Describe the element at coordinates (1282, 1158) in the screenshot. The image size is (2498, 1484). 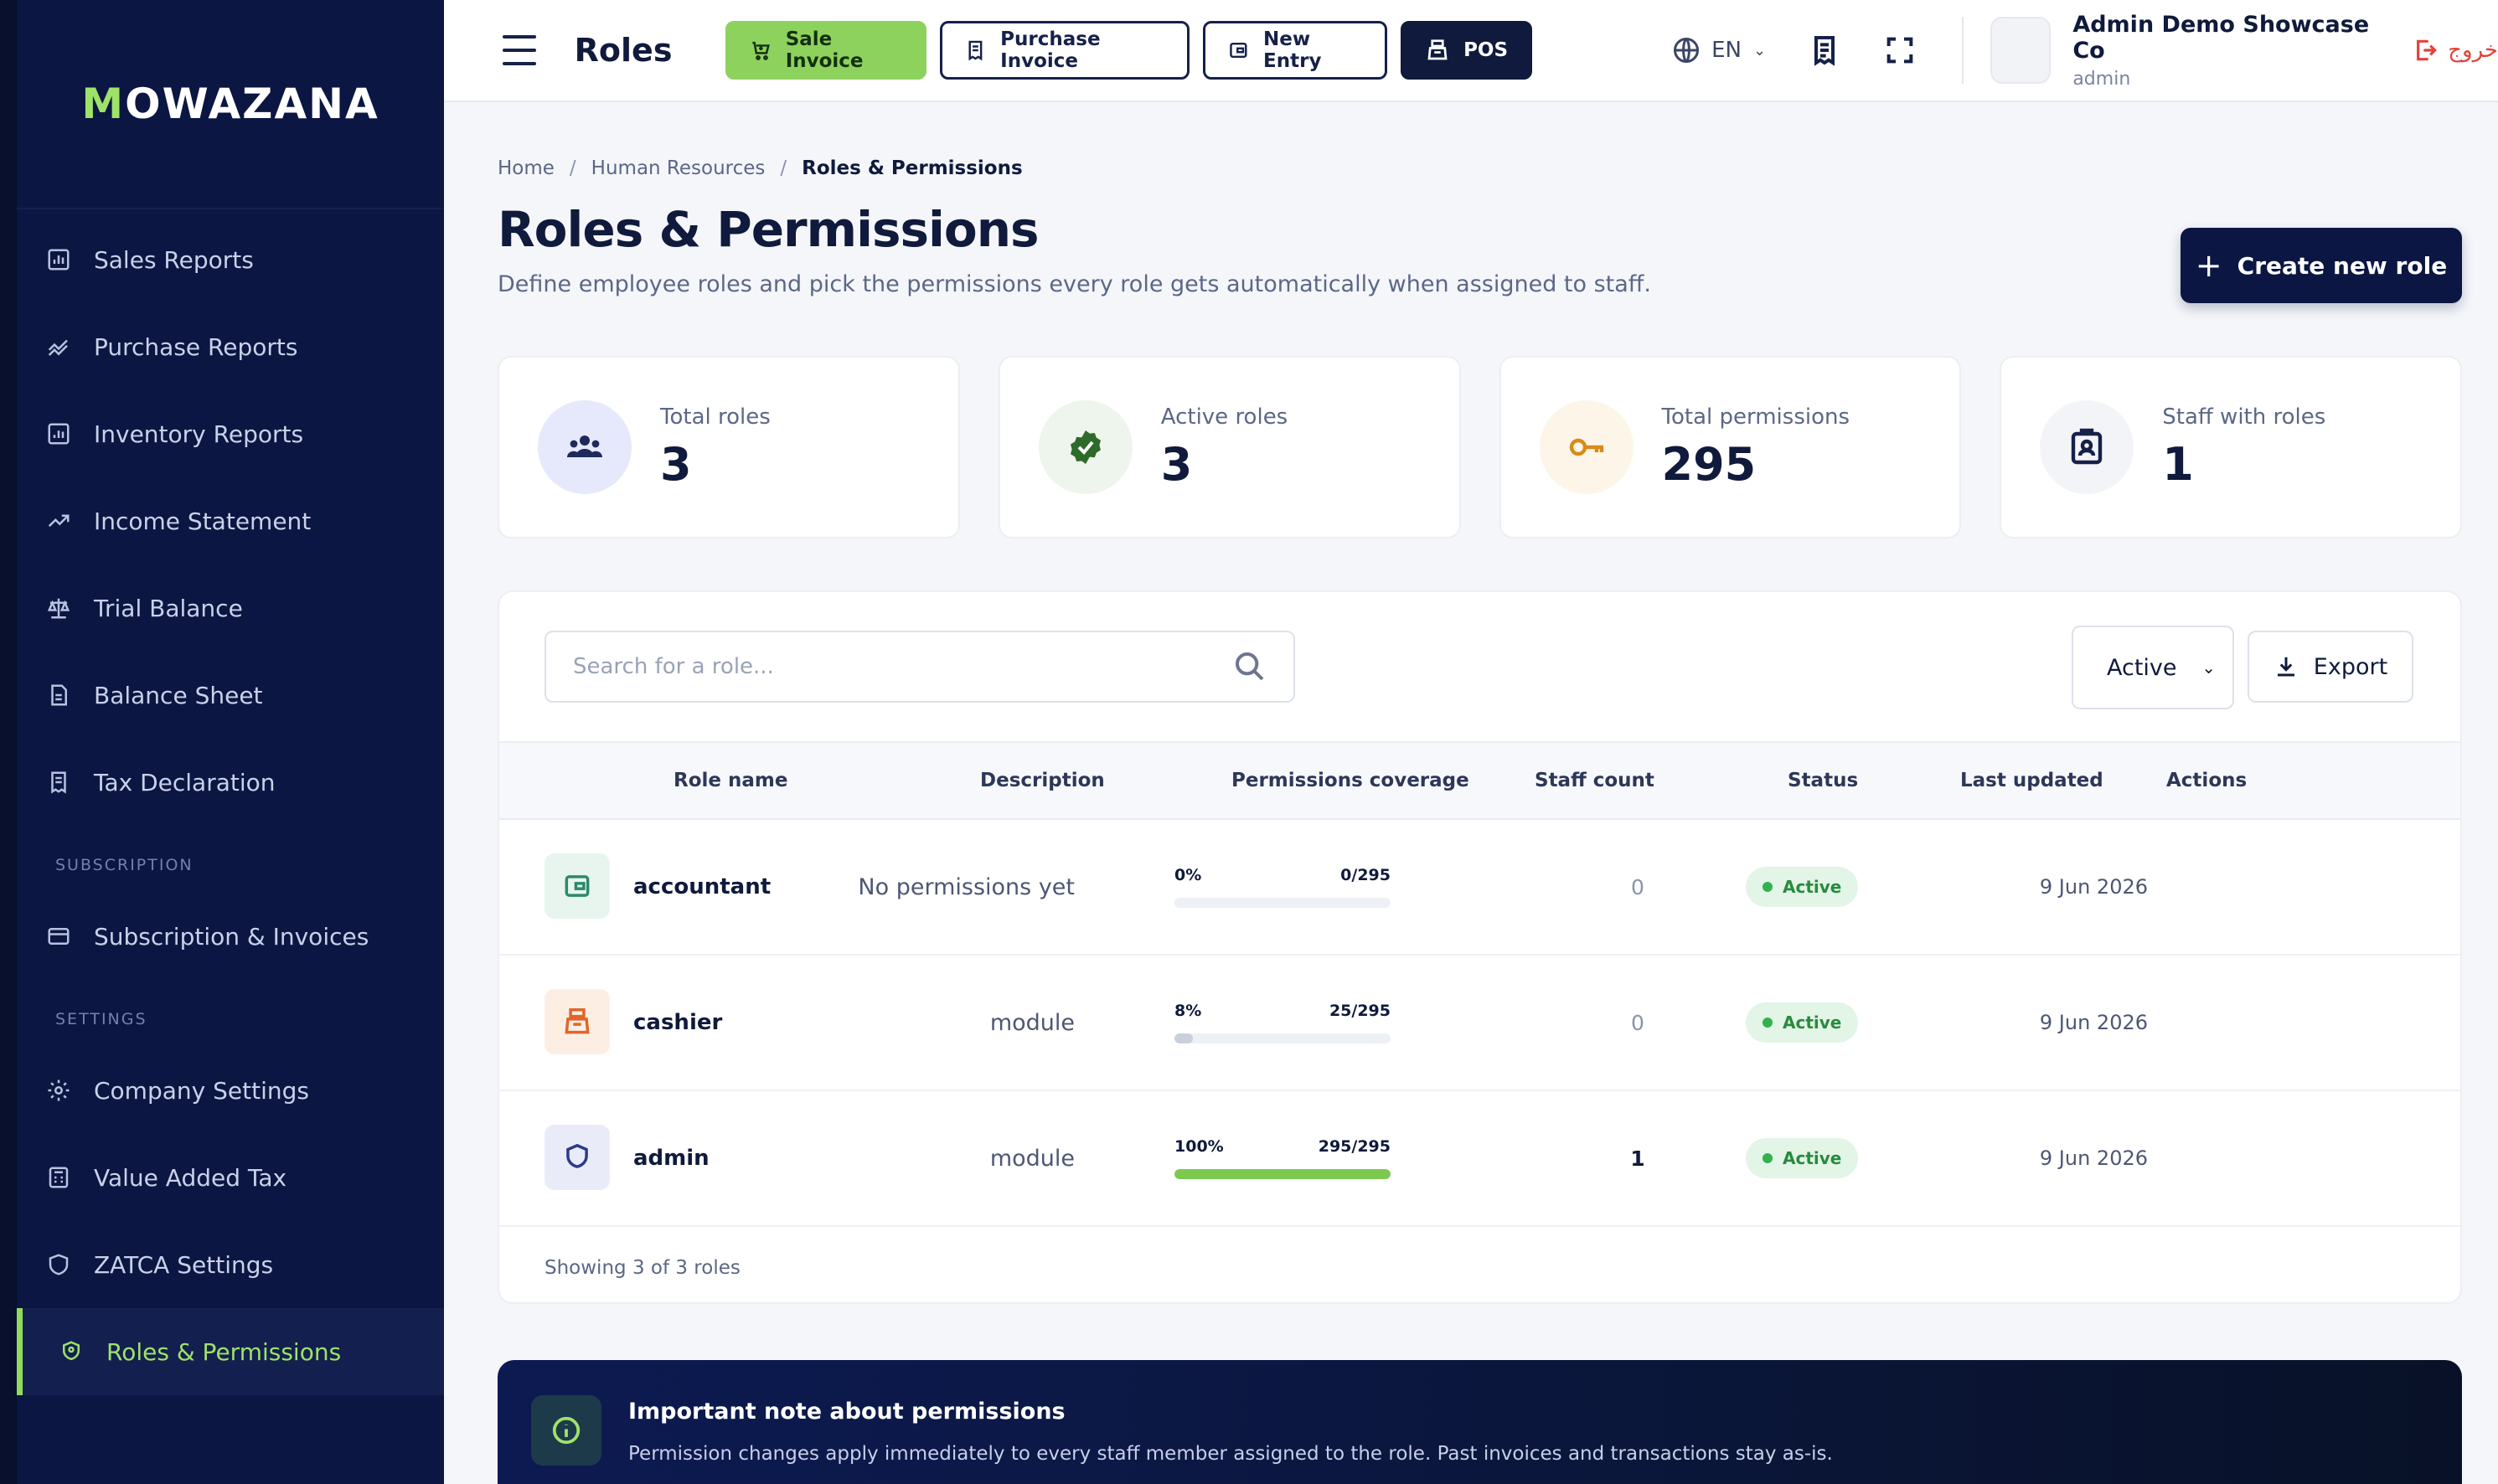
I see `permissions-coverage: 100% 295/295` at that location.